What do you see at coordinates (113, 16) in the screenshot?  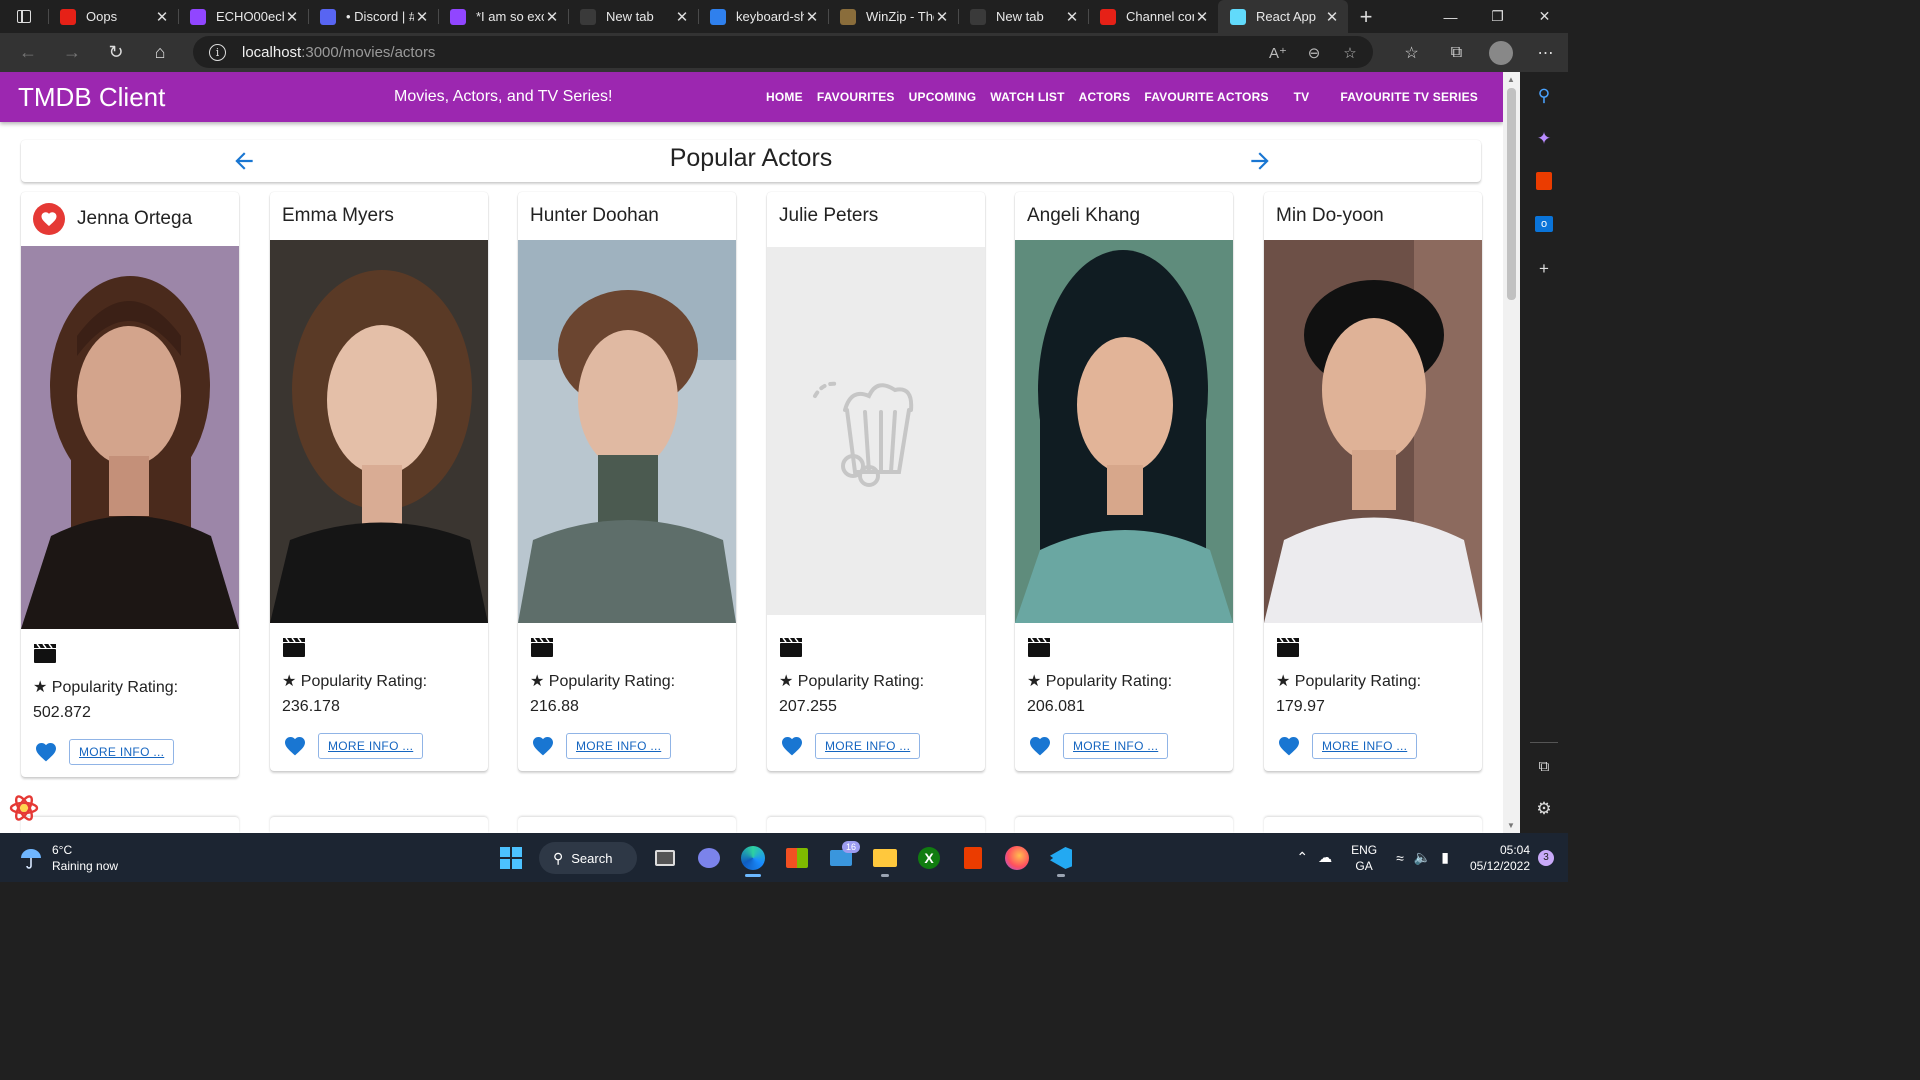 I see `browser-tab: Oops ✕` at bounding box center [113, 16].